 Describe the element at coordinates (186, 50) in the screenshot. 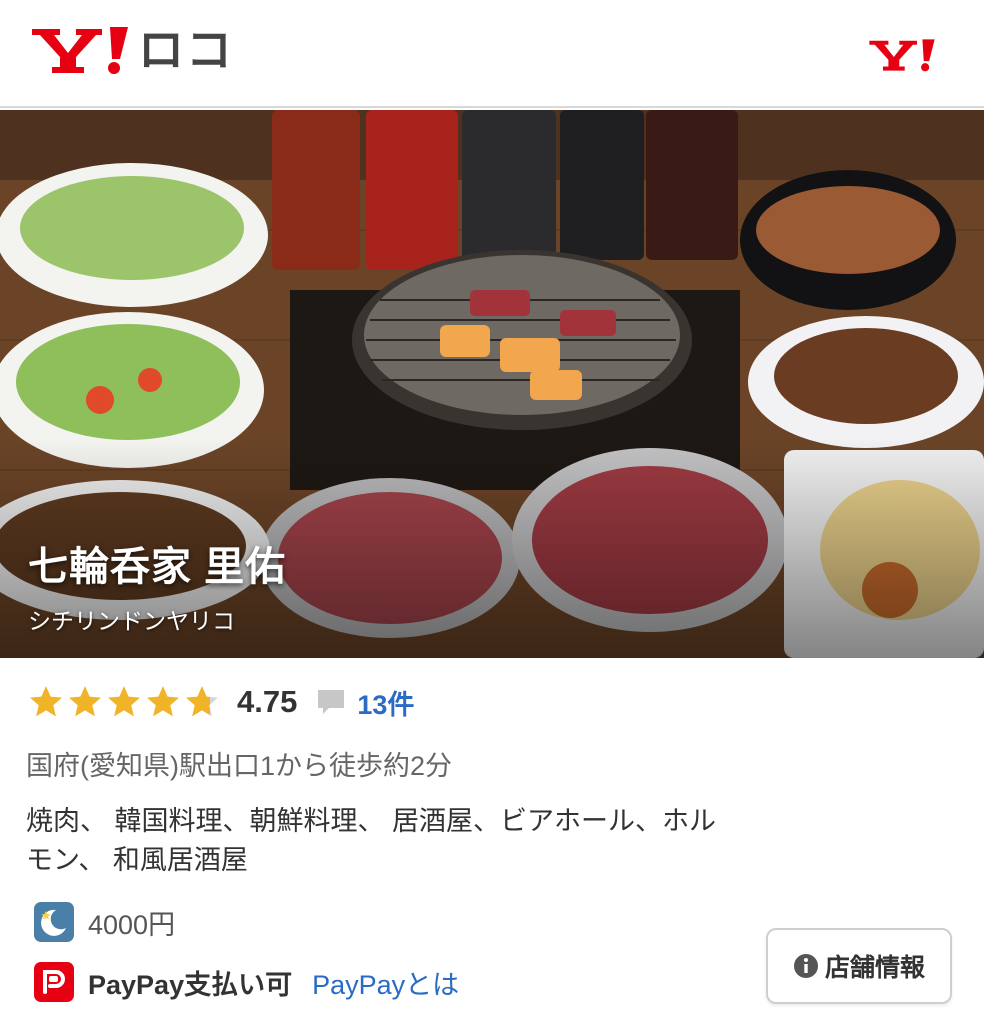

I see `logo-text: ロコ` at that location.